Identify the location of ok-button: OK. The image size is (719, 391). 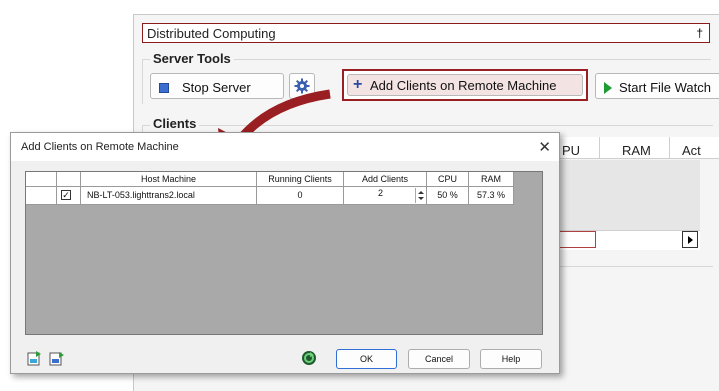
(366, 359).